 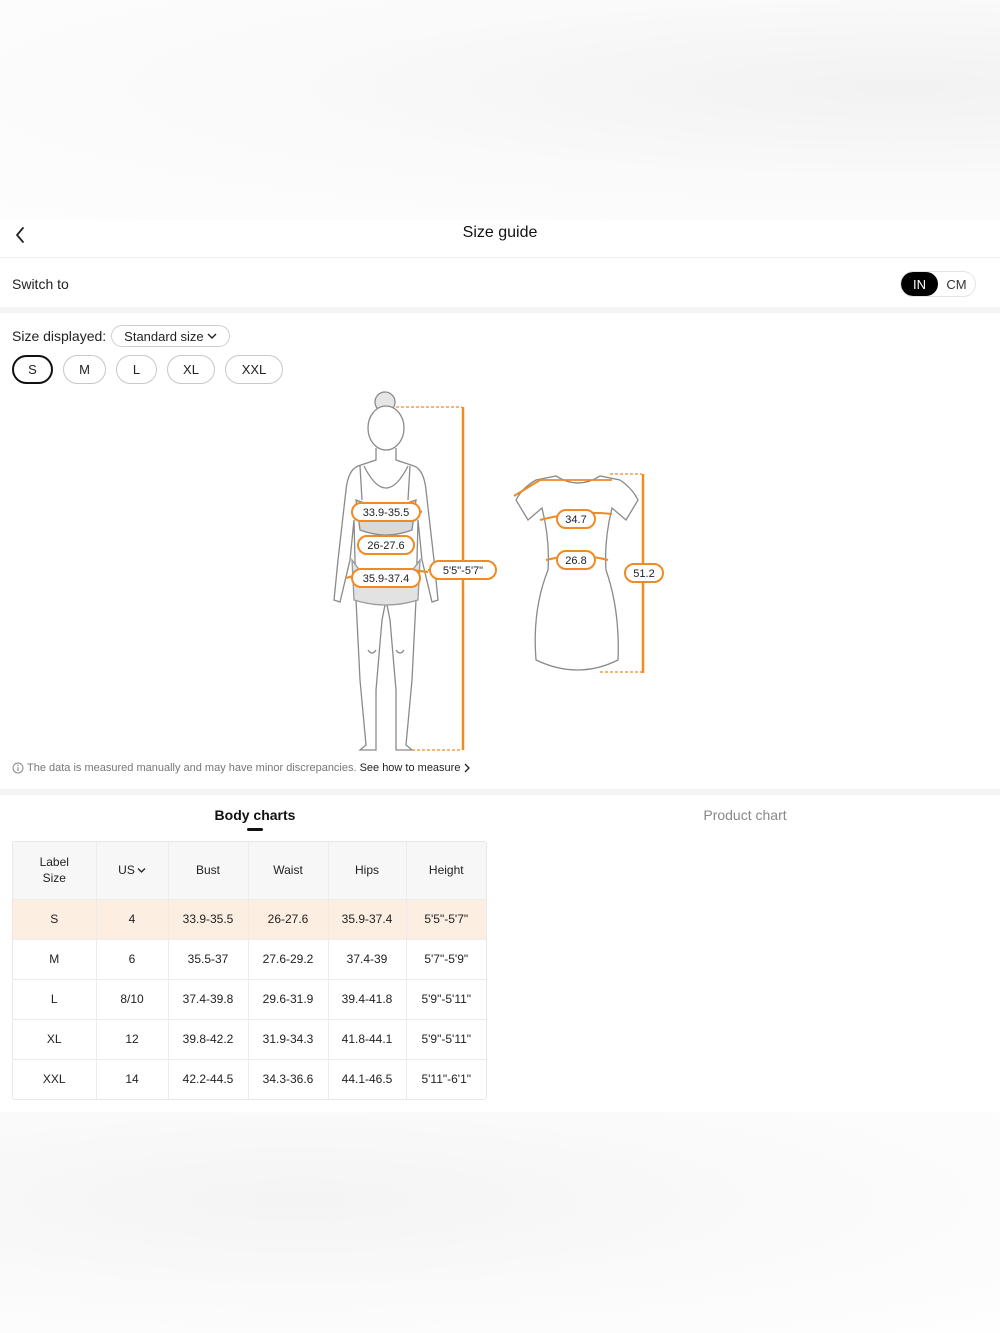 I want to click on size-chip-xxl: XXL, so click(x=254, y=369).